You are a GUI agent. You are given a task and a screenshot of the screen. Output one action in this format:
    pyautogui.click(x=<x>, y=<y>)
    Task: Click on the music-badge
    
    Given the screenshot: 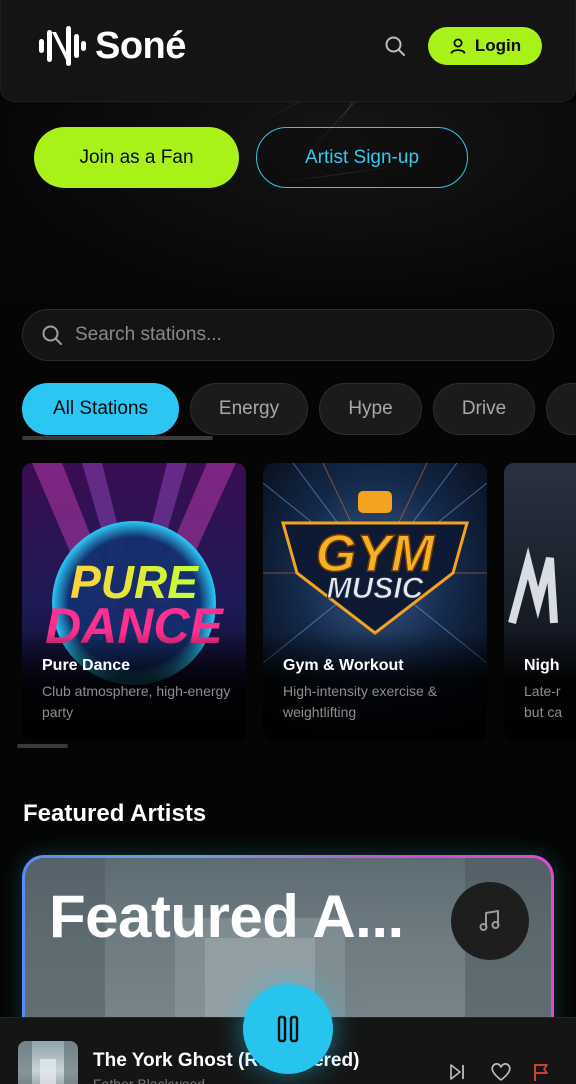 What is the action you would take?
    pyautogui.click(x=490, y=921)
    